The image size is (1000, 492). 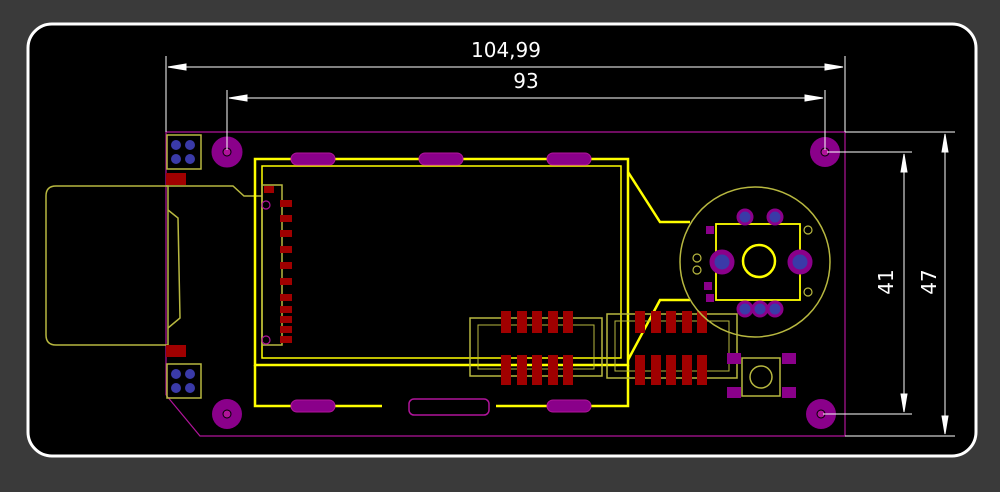 What do you see at coordinates (886, 281) in the screenshot?
I see `dimension-label-hole-spacing-vertical: 41` at bounding box center [886, 281].